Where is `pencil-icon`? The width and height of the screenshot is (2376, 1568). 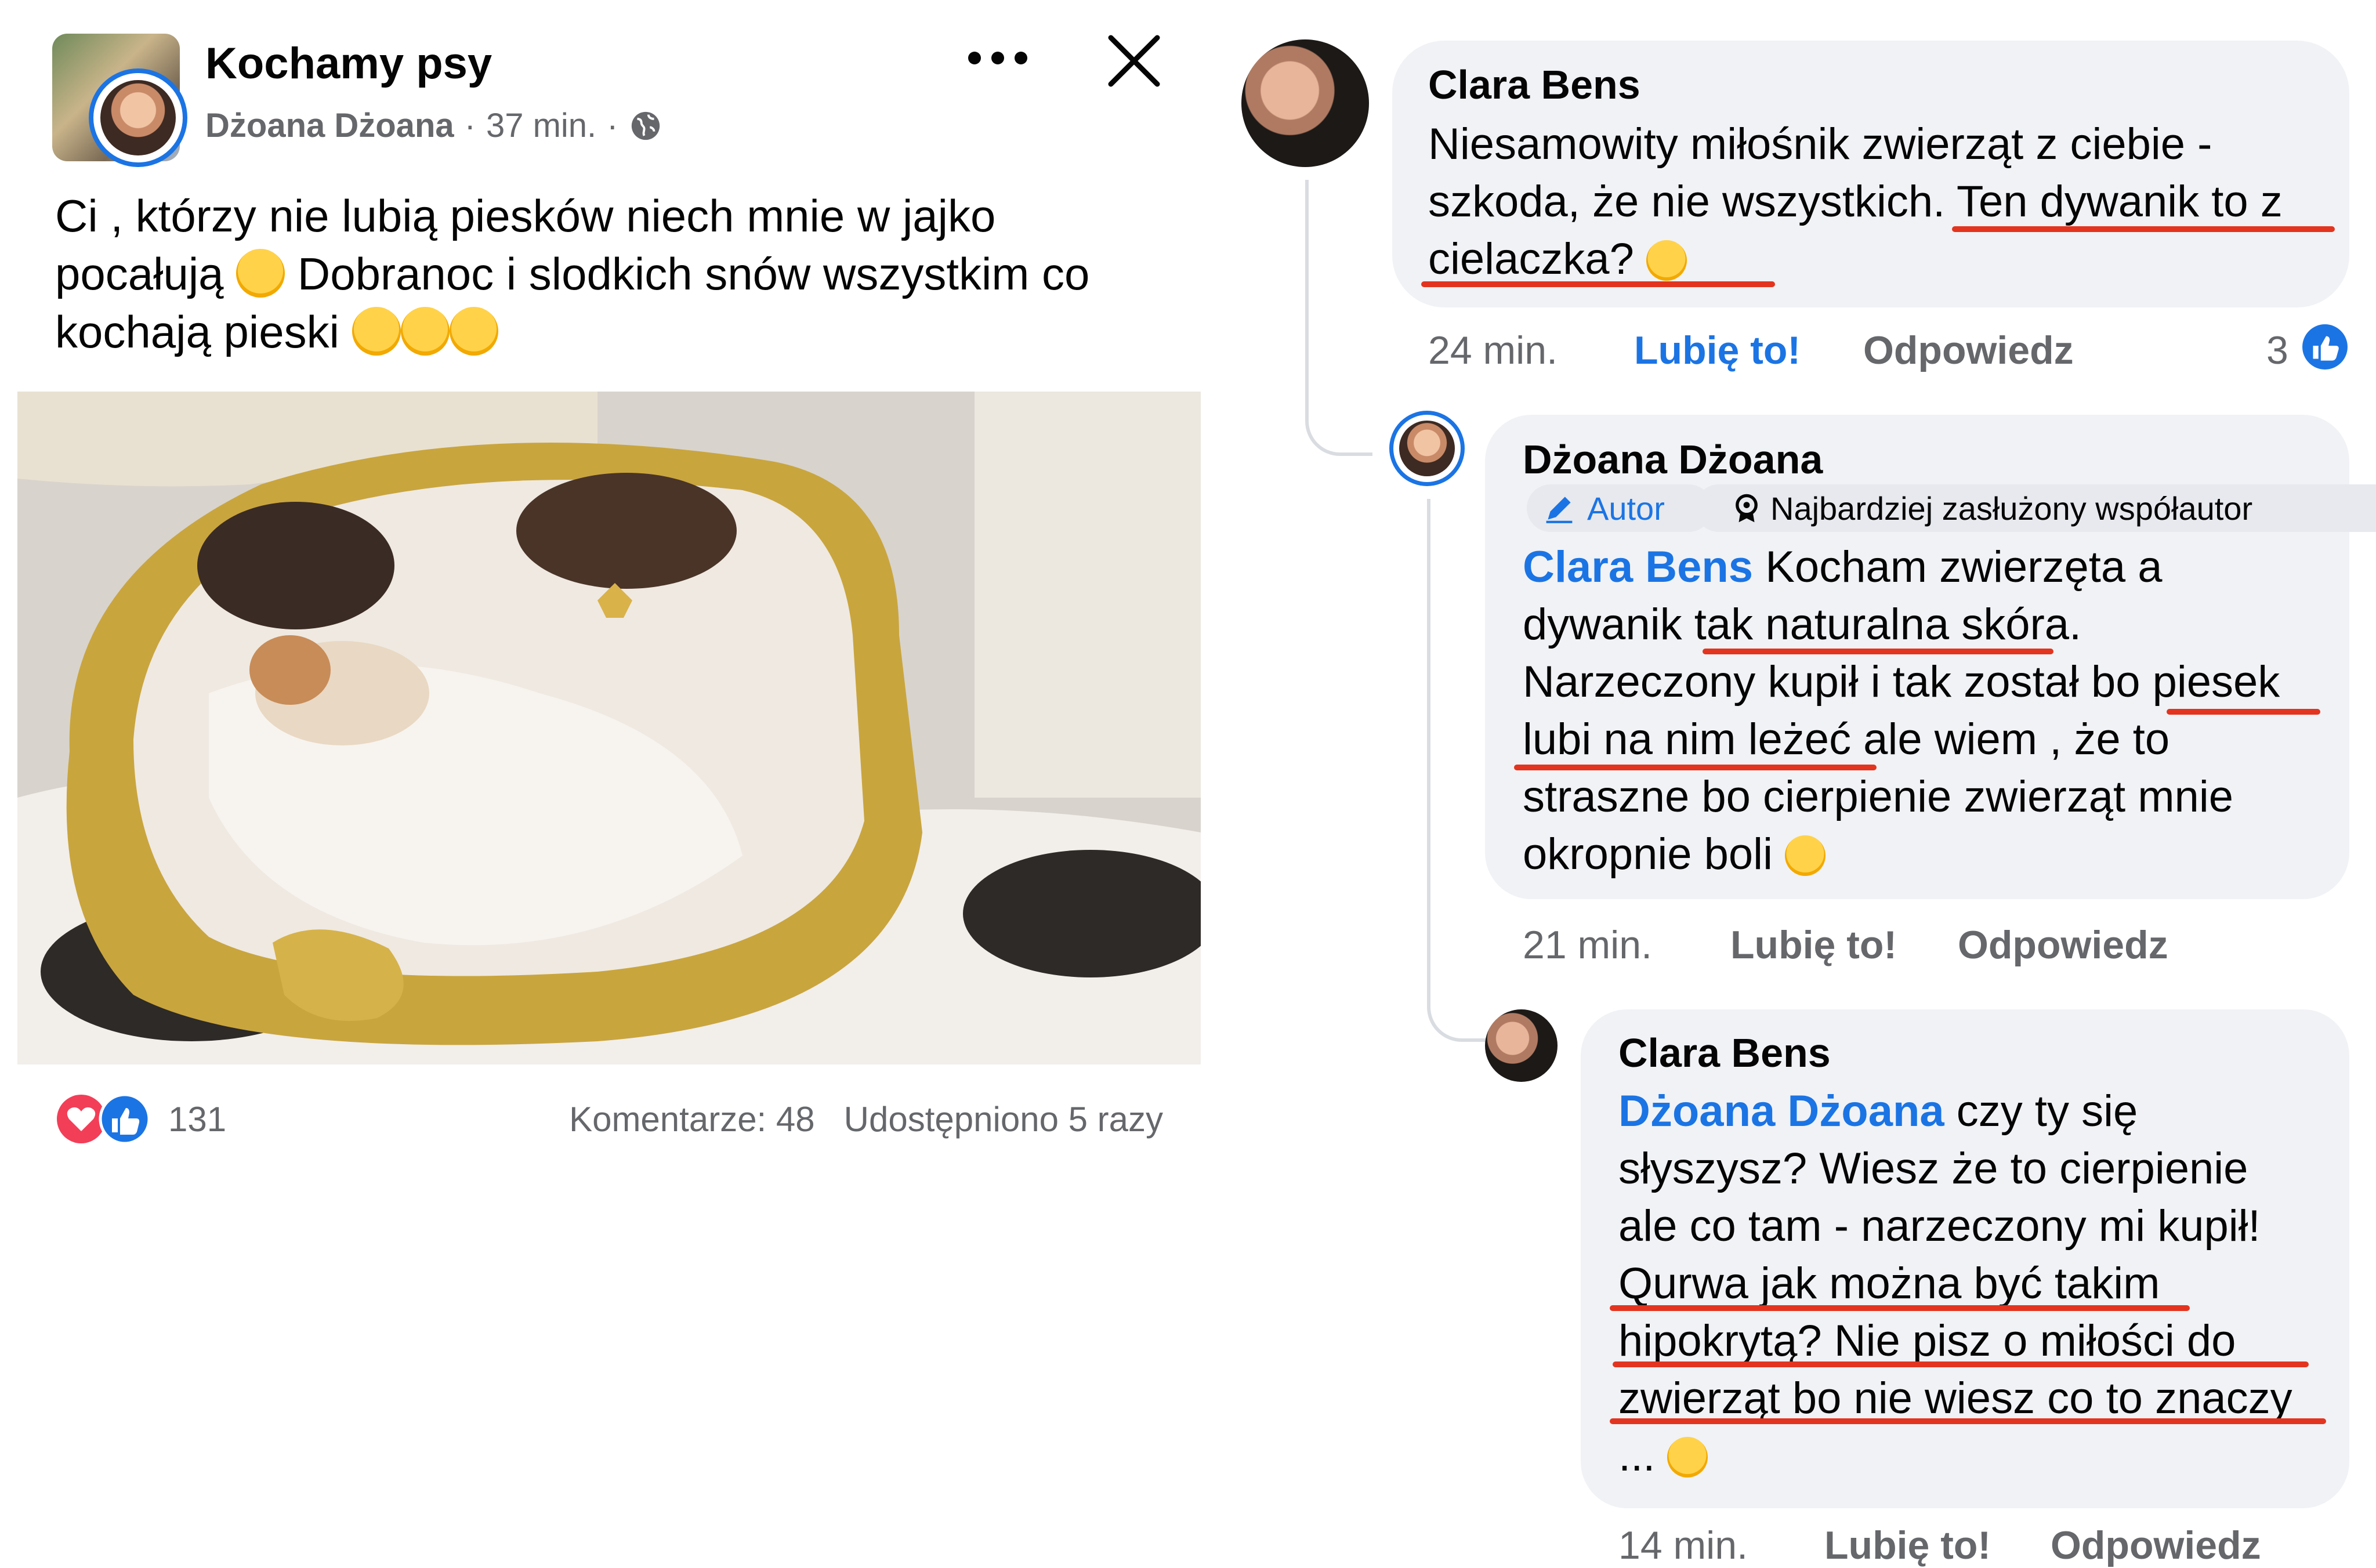
pencil-icon is located at coordinates (1559, 510).